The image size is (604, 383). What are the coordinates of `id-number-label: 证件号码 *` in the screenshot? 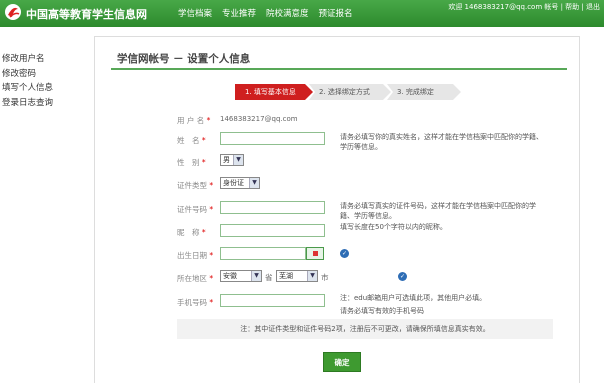 It's located at (195, 209).